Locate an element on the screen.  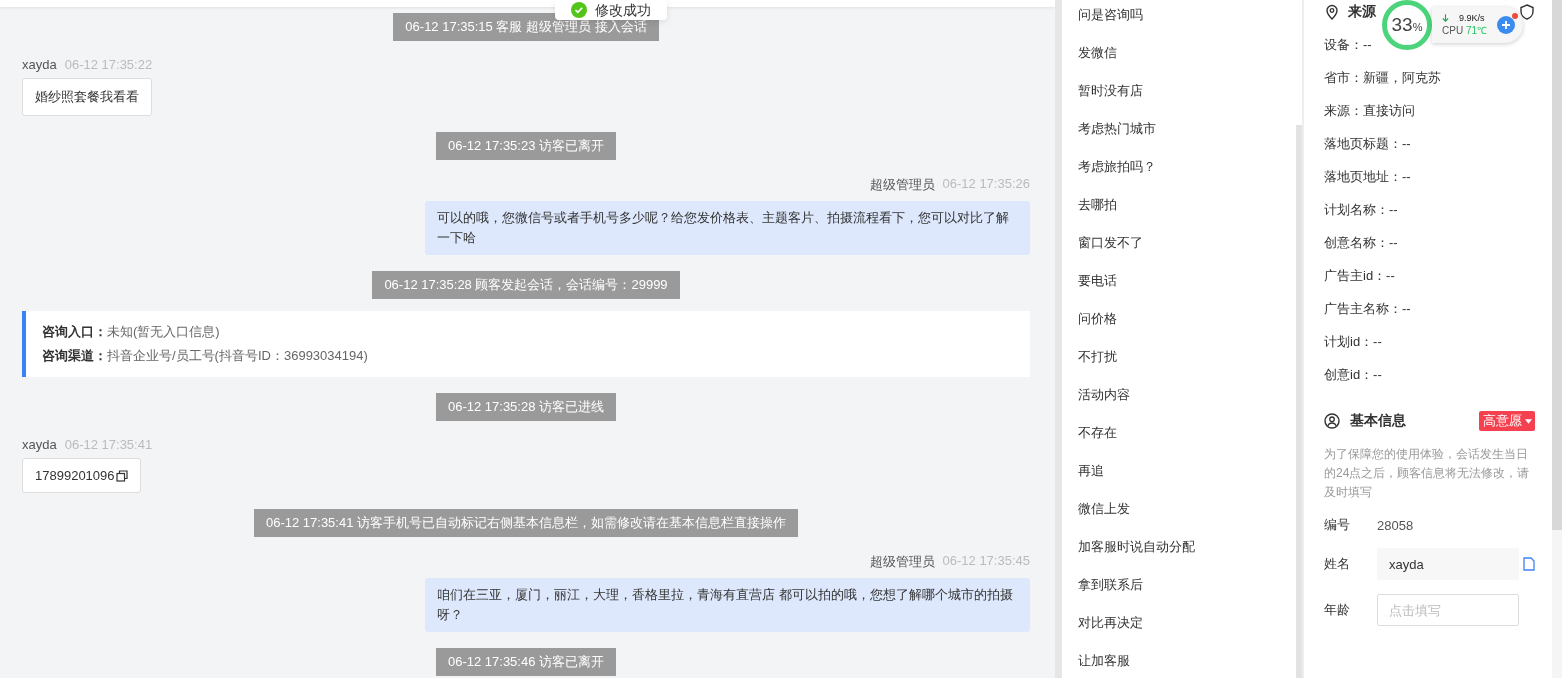
location-pin-icon is located at coordinates (1332, 12).